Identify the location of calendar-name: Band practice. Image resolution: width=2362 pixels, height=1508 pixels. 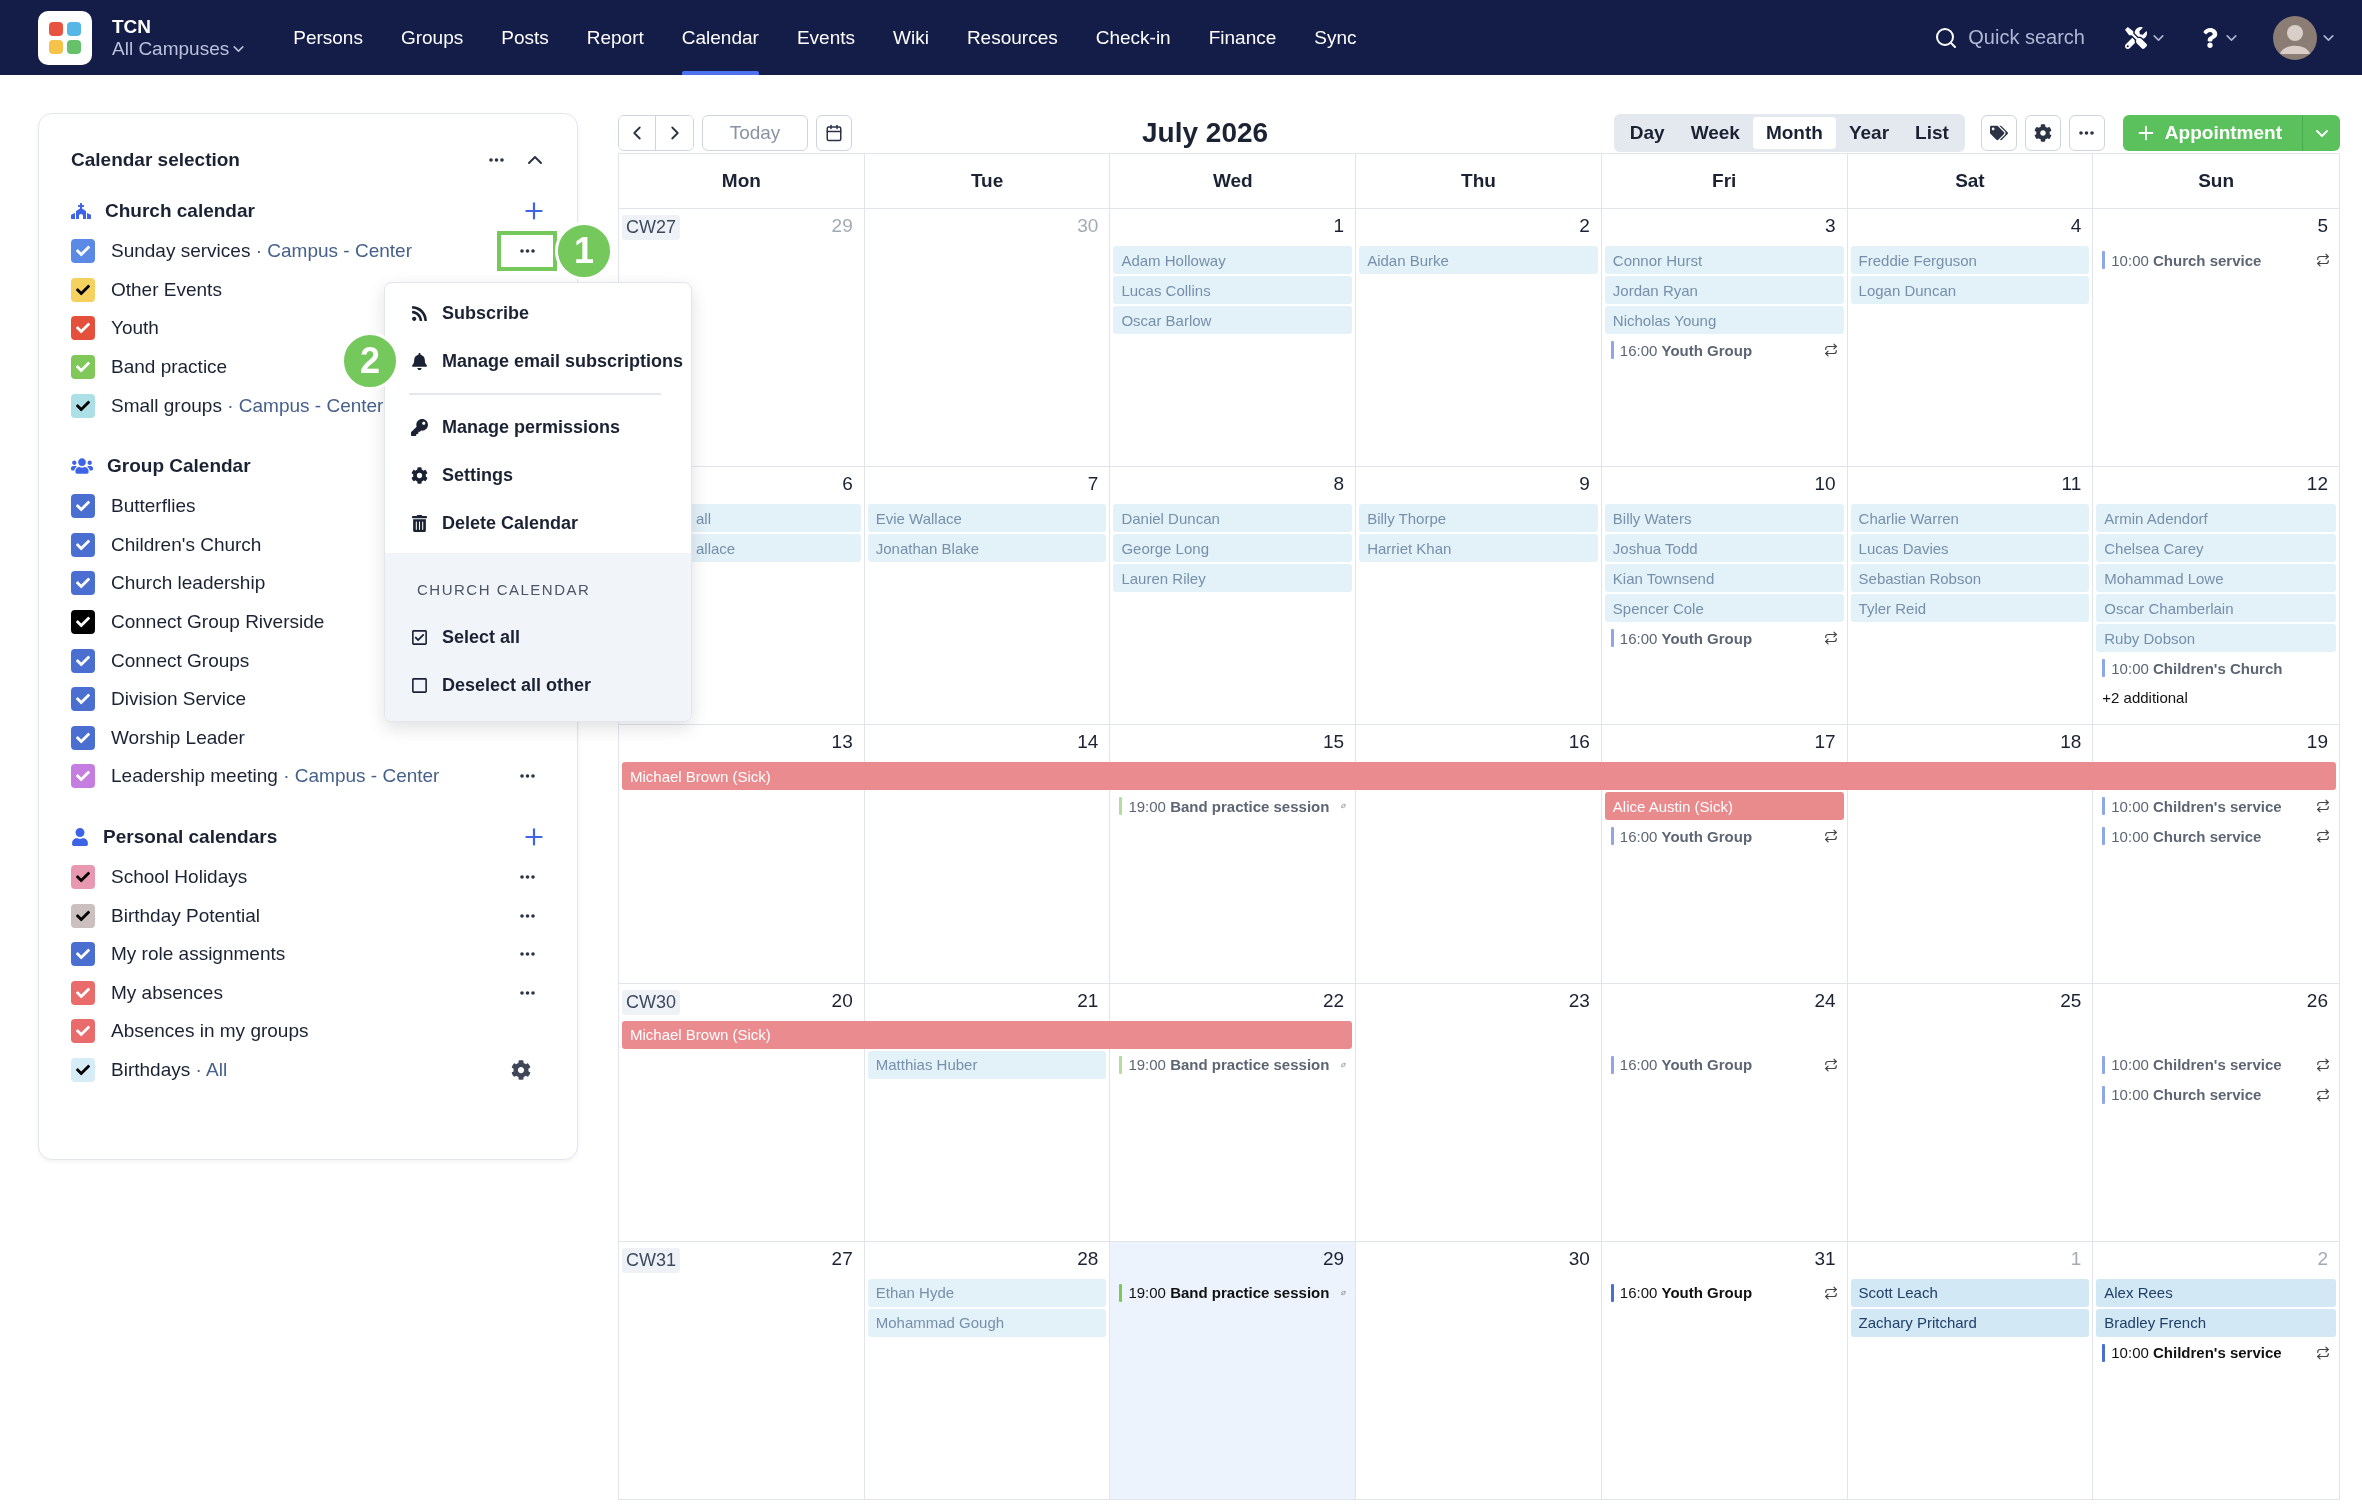
(169, 367).